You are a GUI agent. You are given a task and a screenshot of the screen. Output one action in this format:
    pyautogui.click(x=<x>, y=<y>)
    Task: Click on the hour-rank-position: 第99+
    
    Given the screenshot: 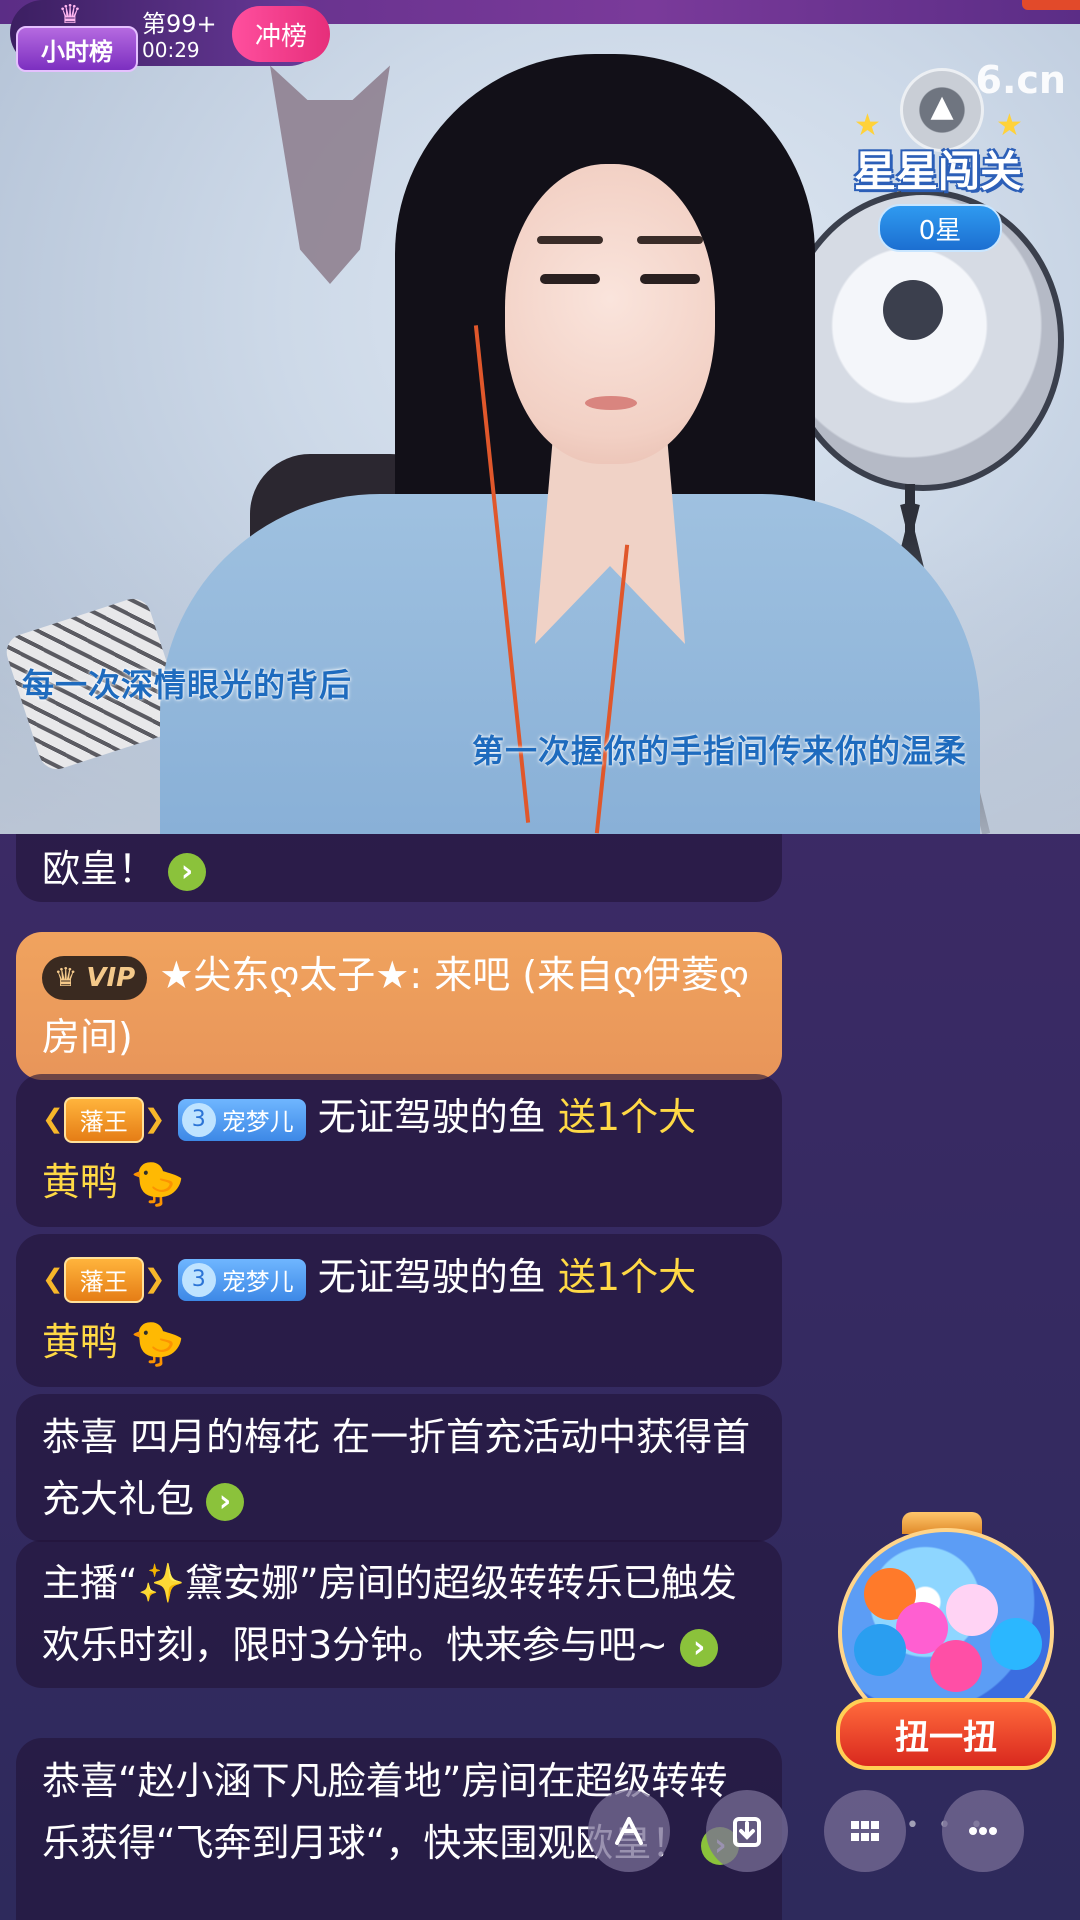 What is the action you would take?
    pyautogui.click(x=179, y=24)
    